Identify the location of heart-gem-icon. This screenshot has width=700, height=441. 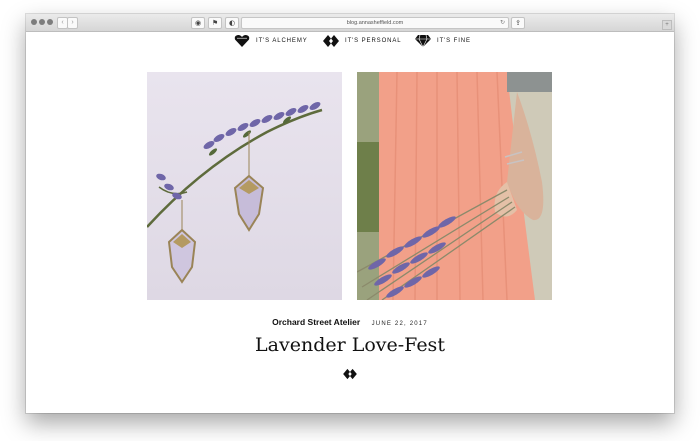
(242, 41).